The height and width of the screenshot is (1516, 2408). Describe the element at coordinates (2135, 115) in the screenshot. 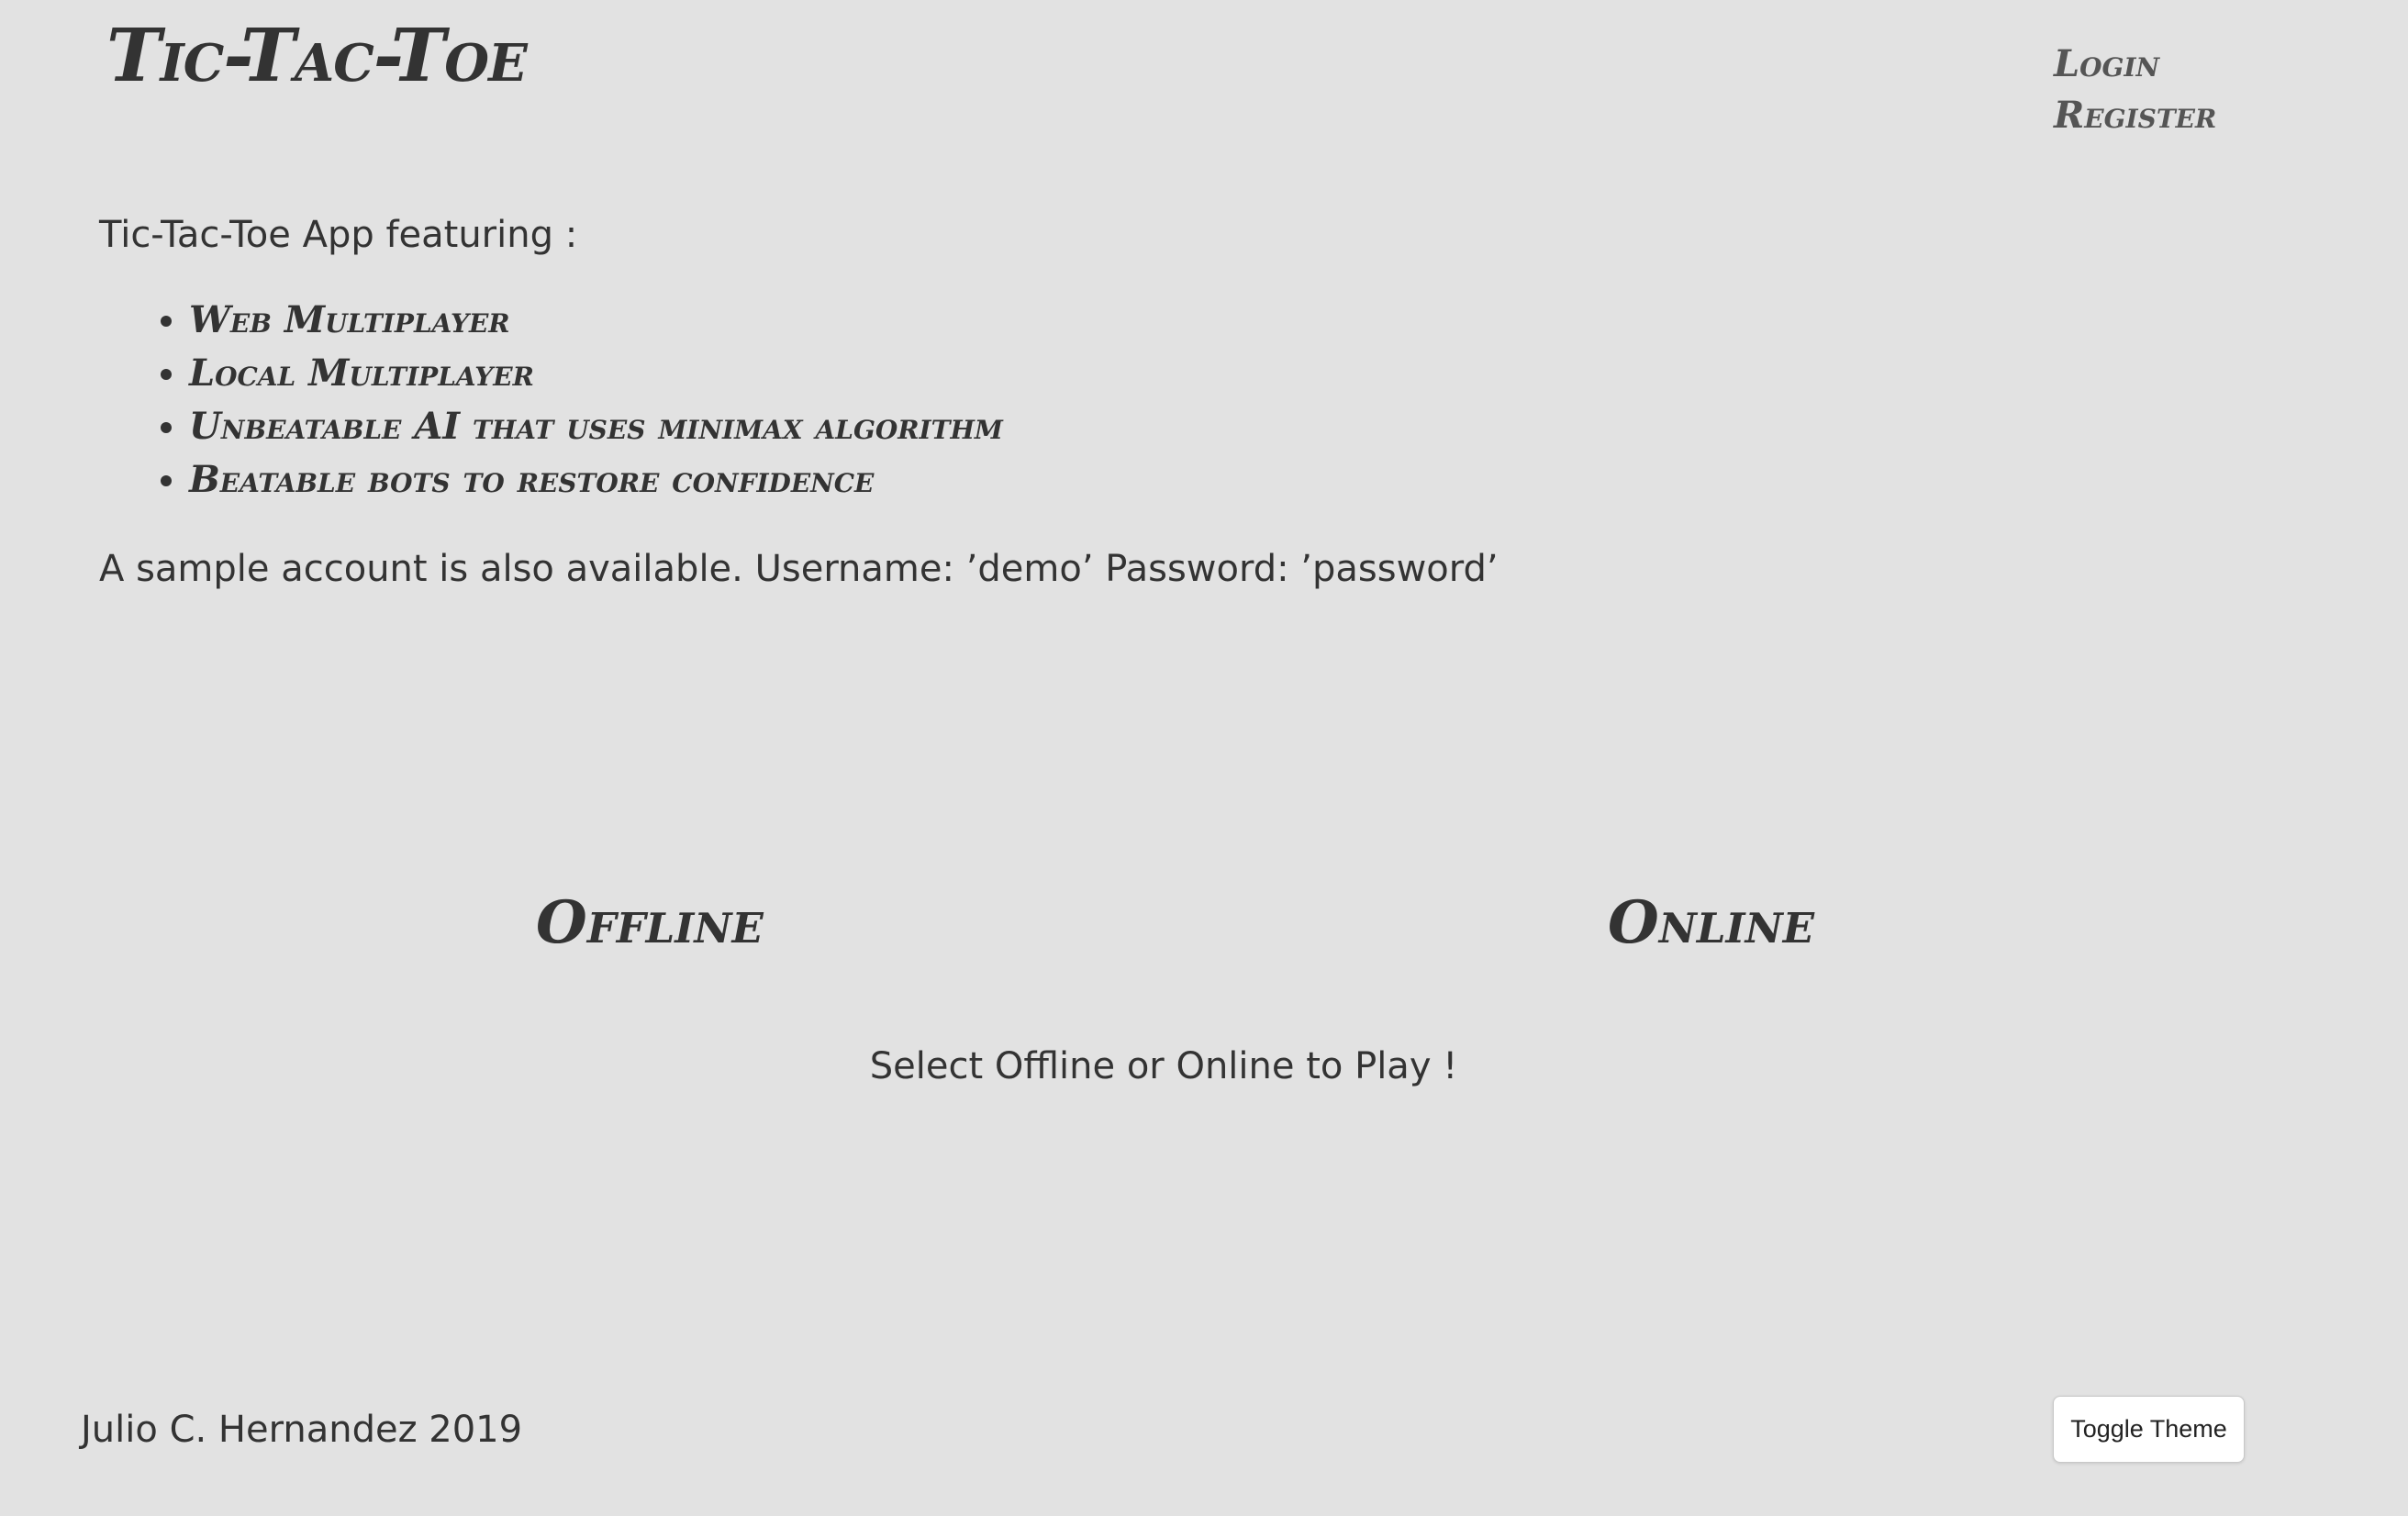

I see `register-link: Register` at that location.